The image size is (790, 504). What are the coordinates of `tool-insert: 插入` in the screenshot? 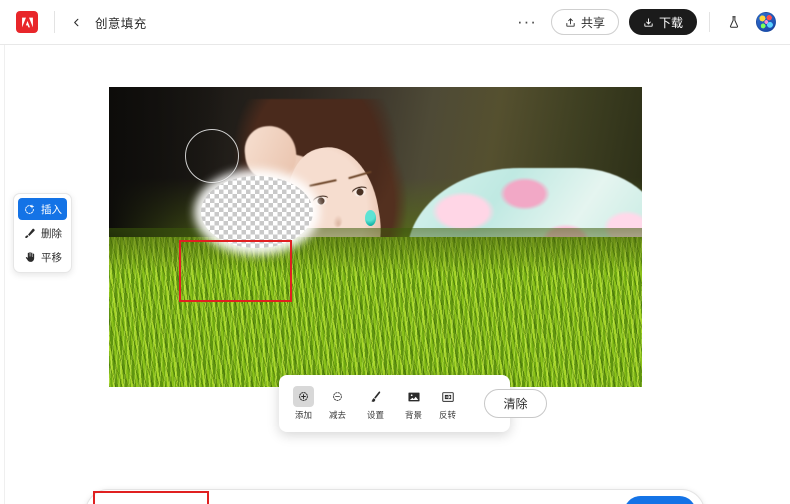 It's located at (42, 209).